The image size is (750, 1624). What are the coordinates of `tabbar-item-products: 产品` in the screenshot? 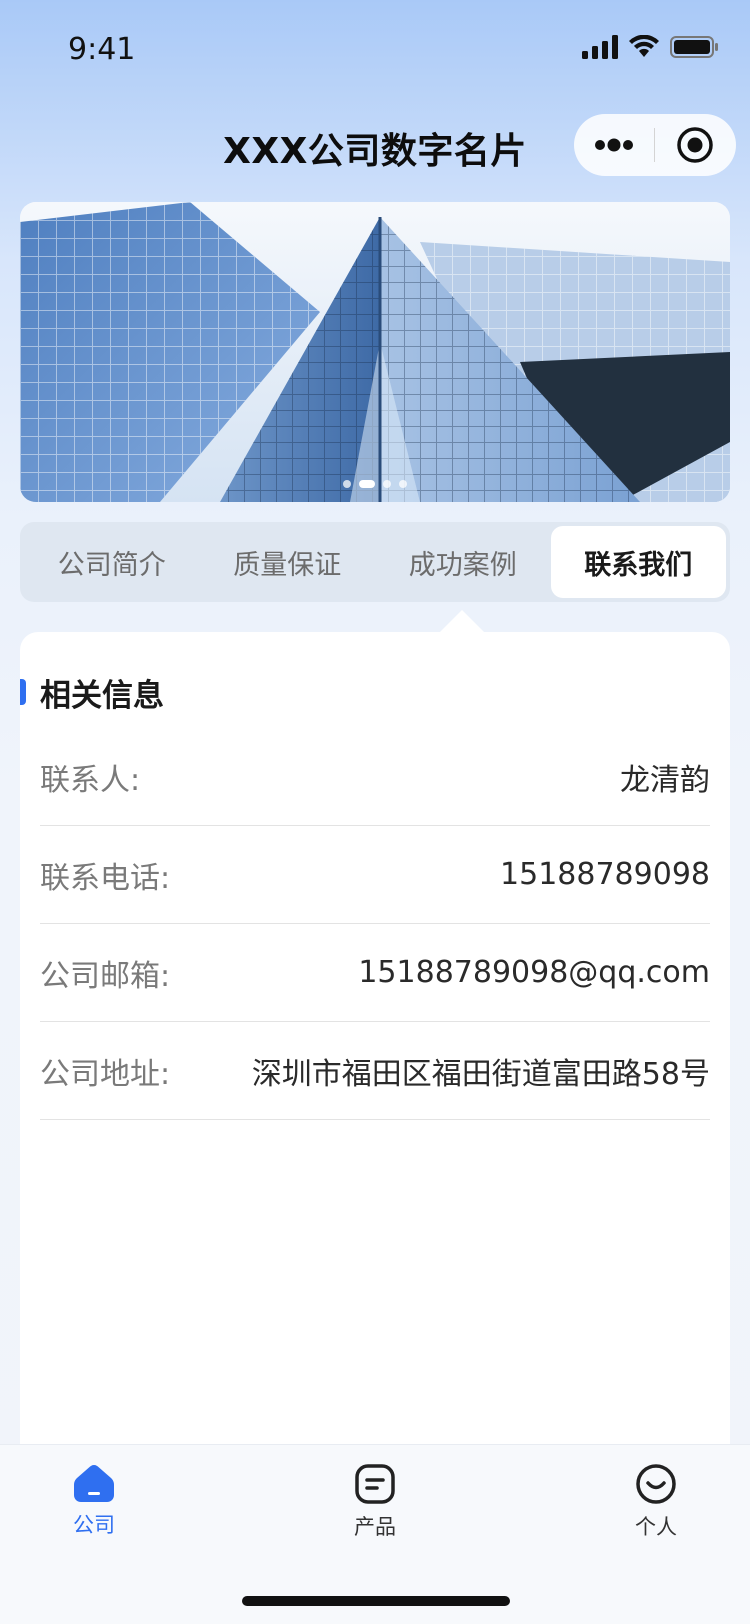 It's located at (375, 1508).